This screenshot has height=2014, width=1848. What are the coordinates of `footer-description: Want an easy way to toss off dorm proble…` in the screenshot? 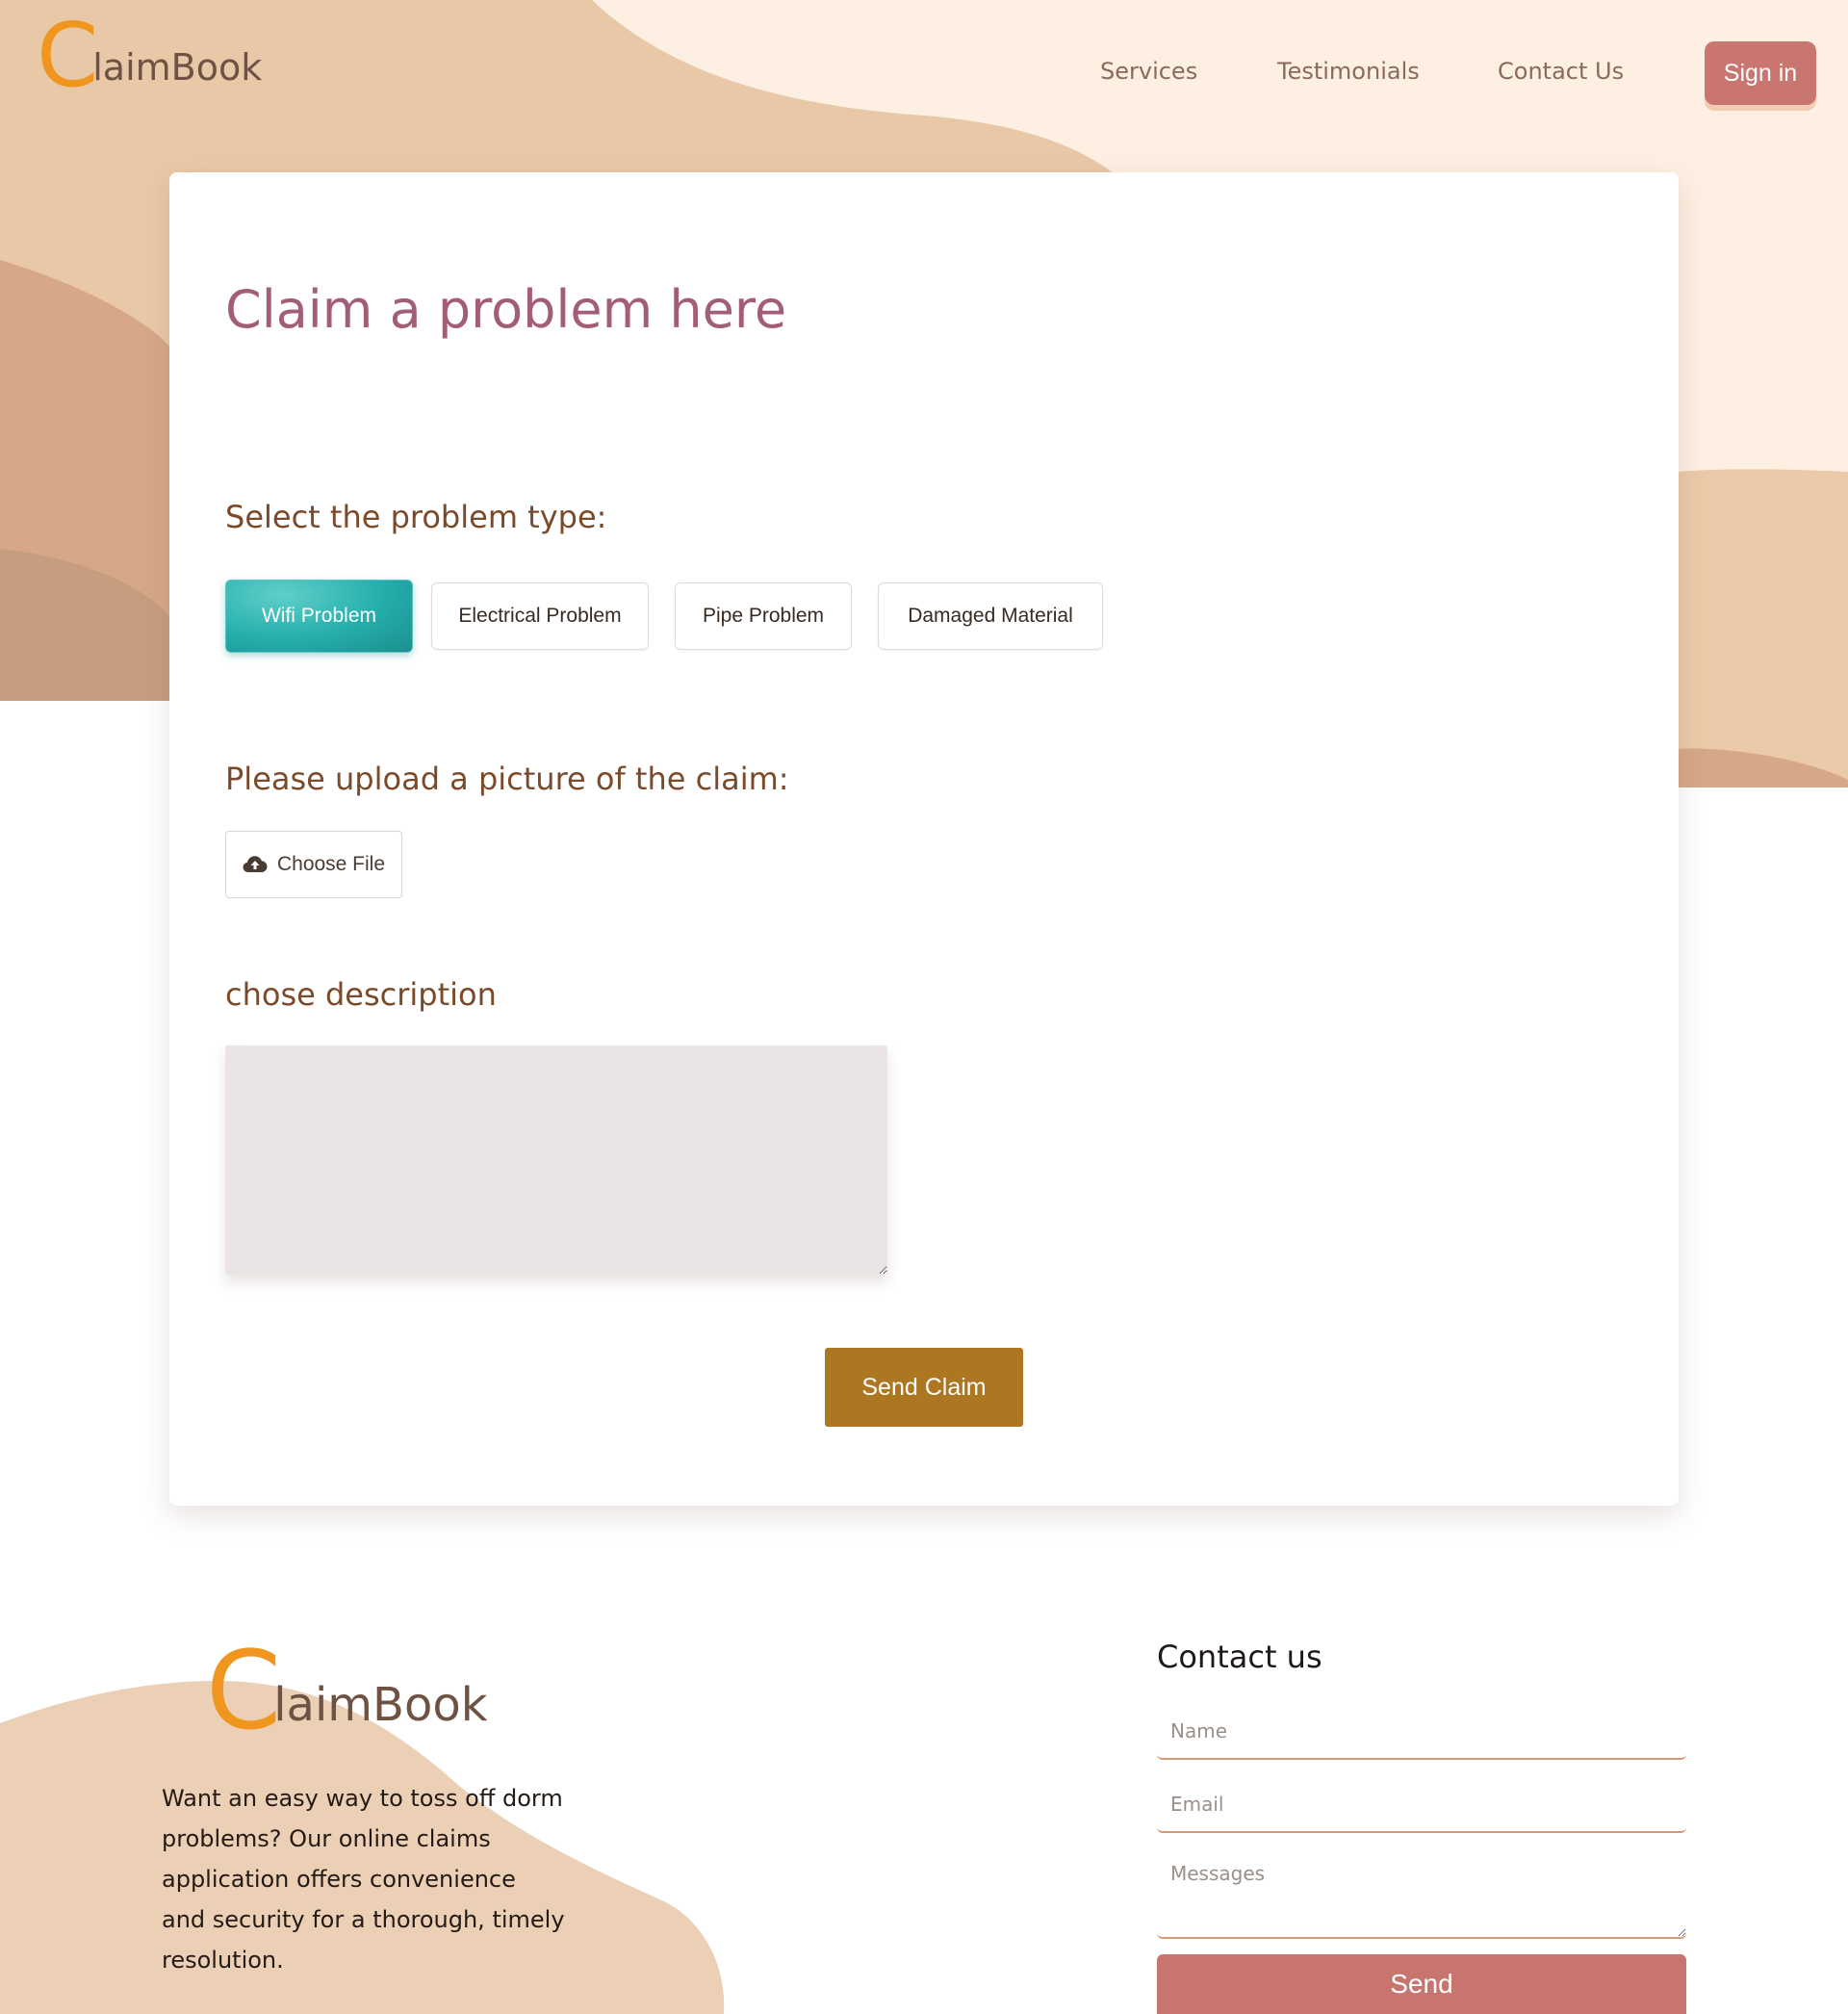 It's located at (363, 1879).